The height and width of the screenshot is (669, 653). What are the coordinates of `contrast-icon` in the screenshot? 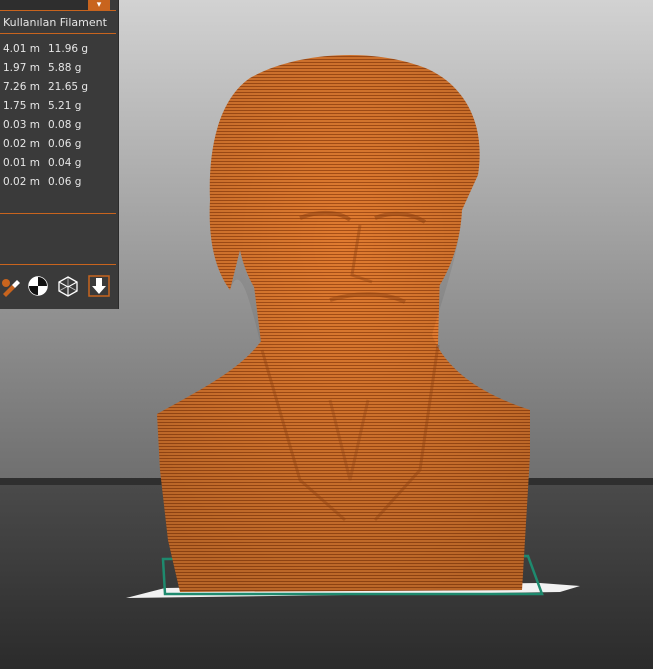 It's located at (38, 286).